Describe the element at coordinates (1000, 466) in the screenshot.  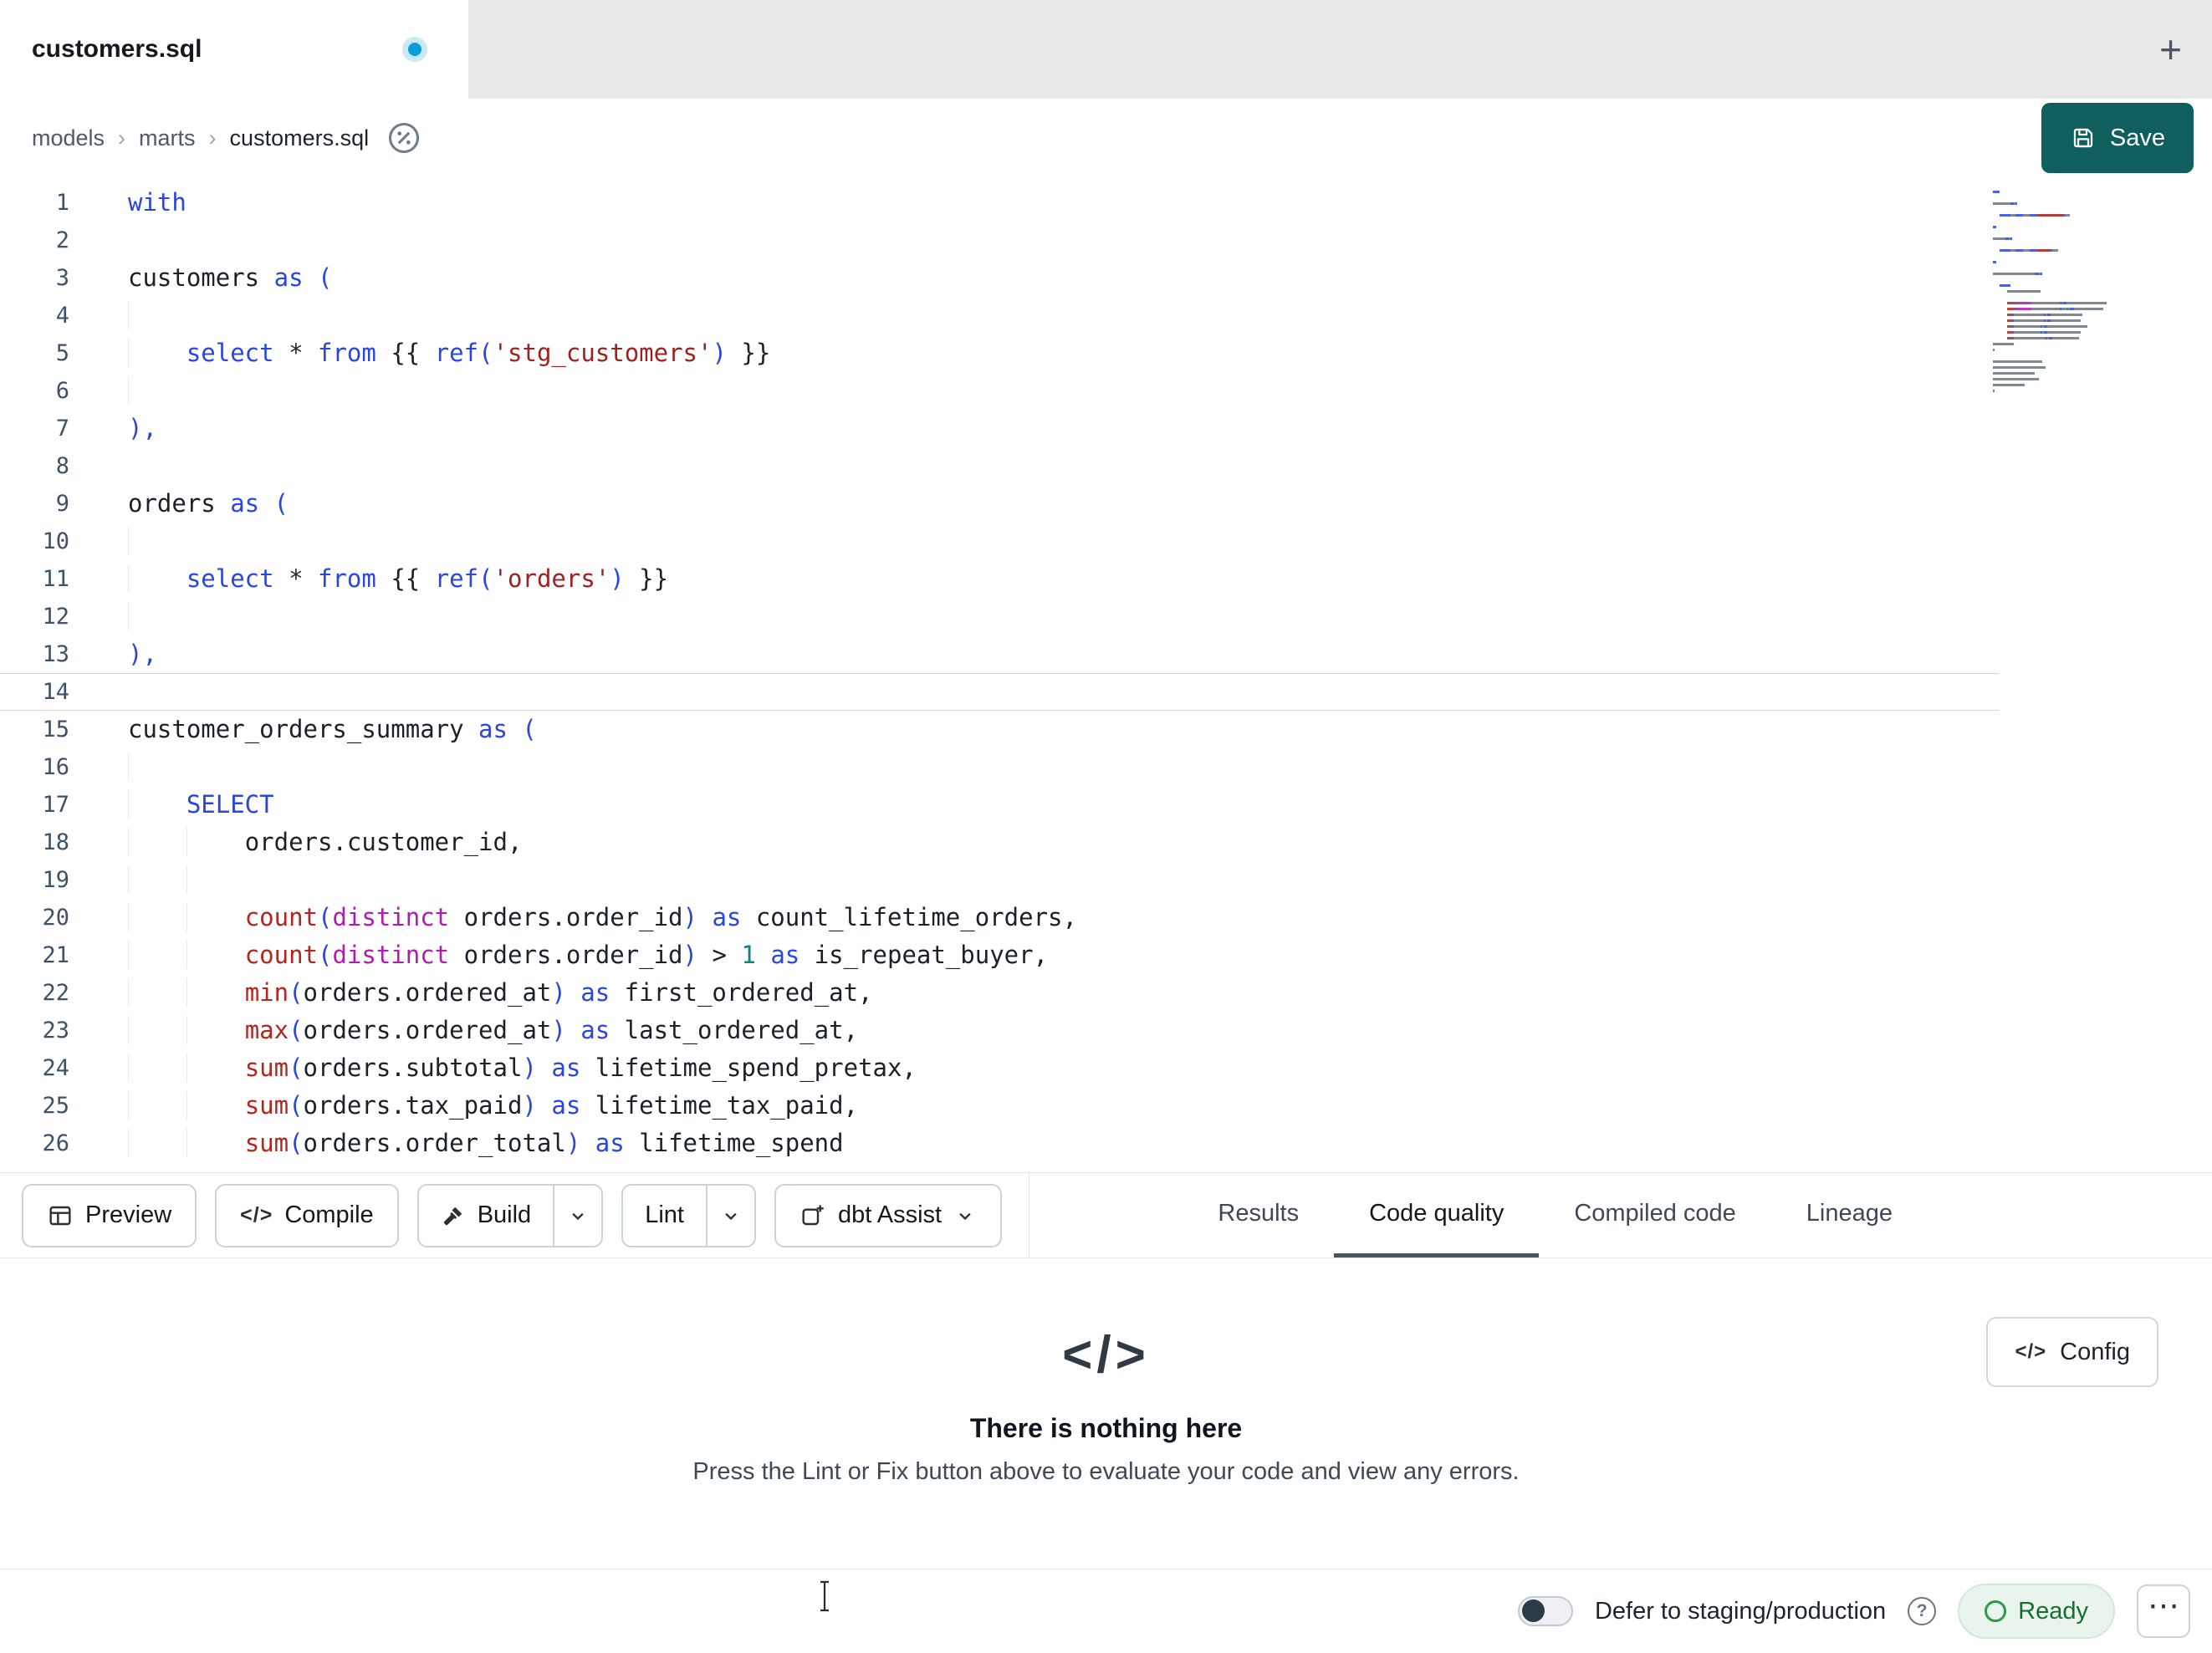
I see `code-line-8: 8` at that location.